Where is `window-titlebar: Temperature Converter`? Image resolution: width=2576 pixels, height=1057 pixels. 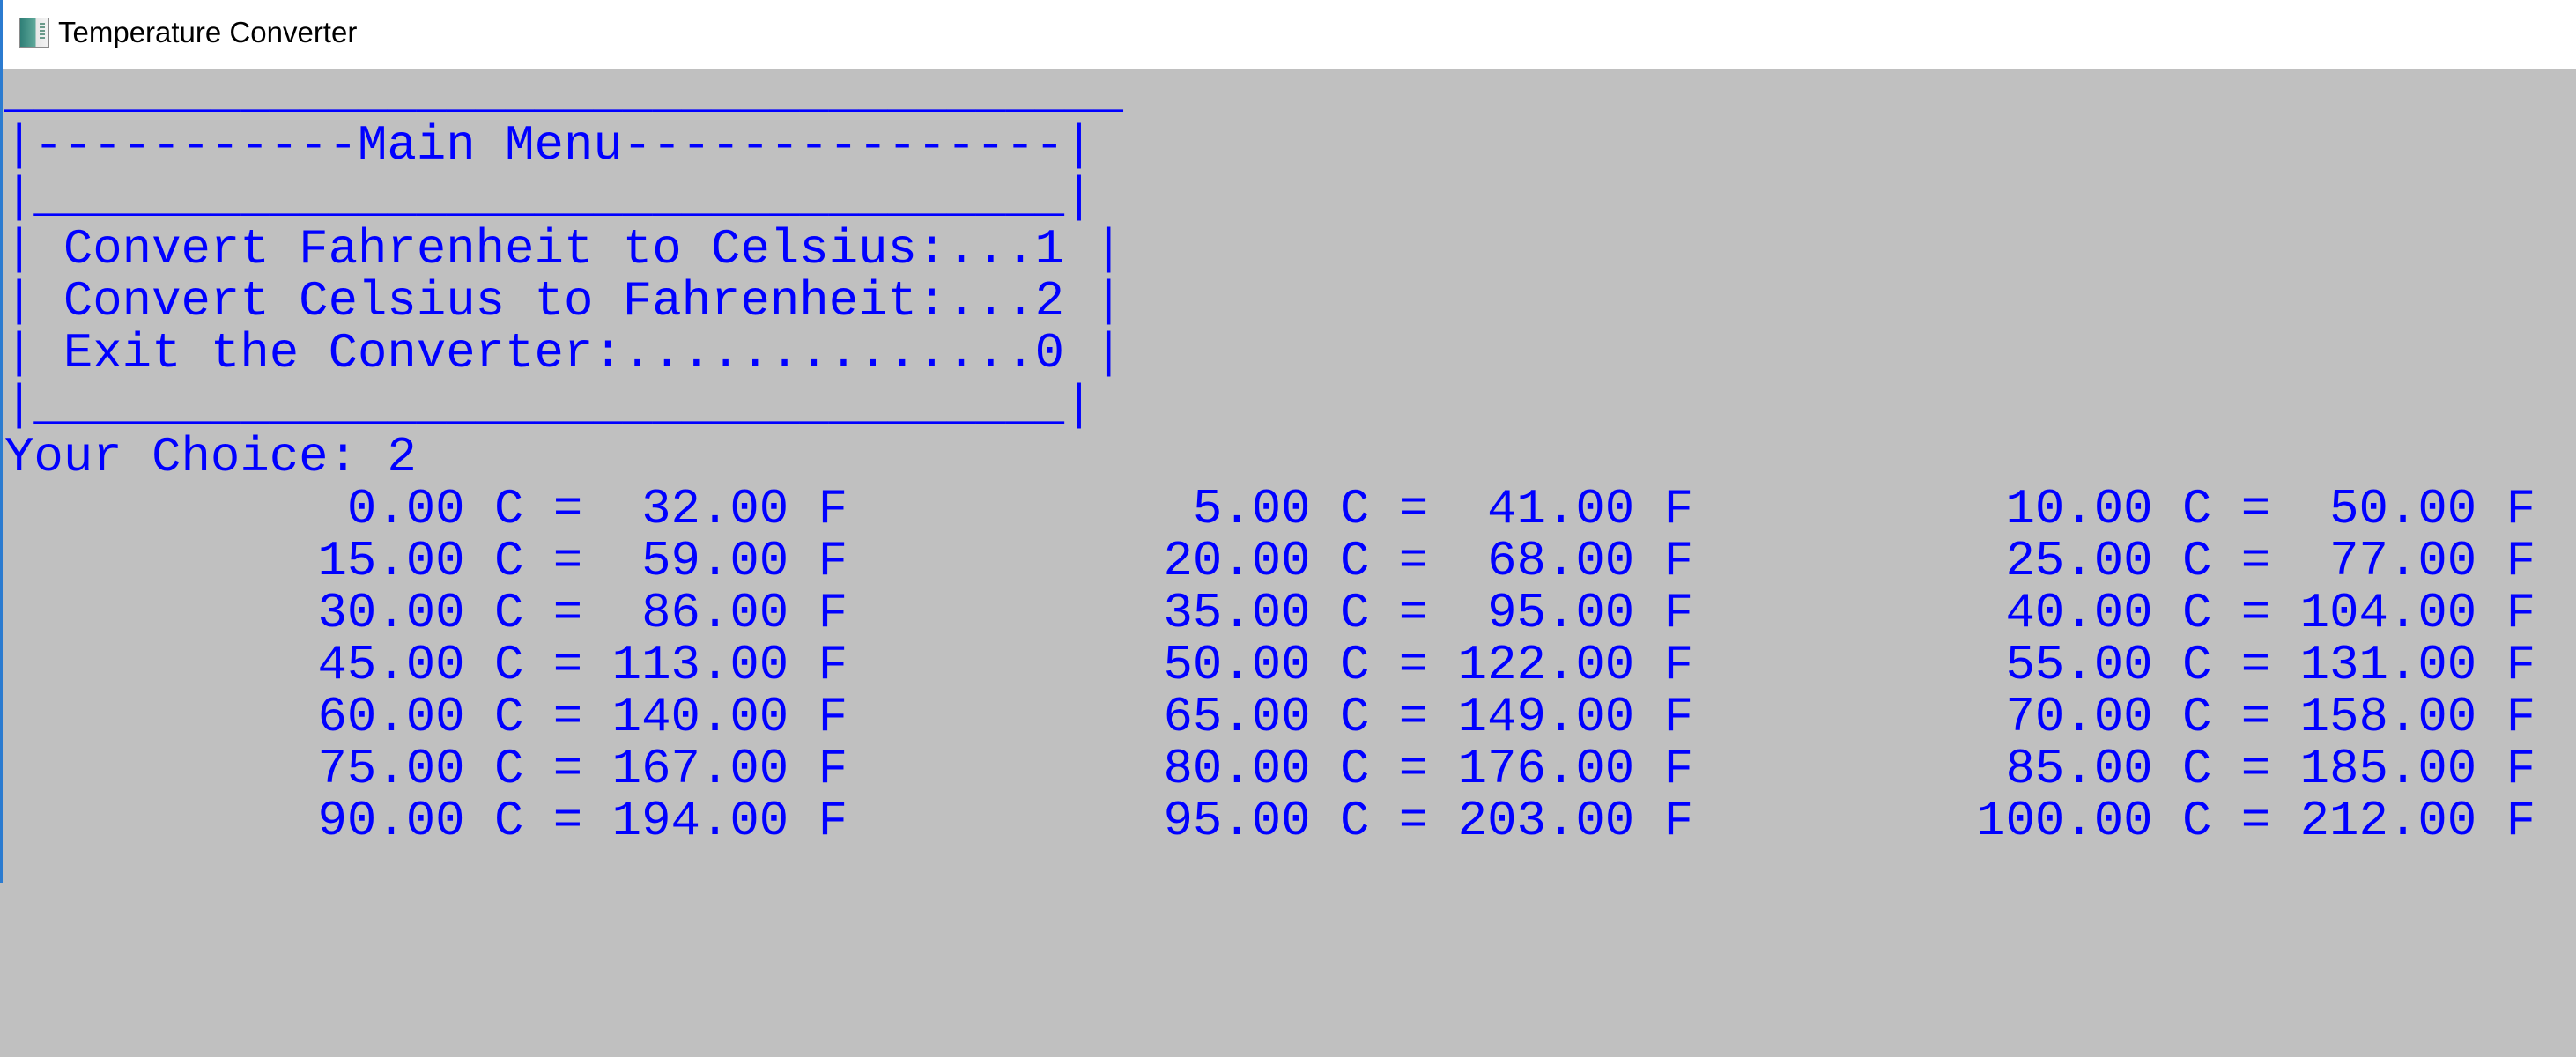
window-titlebar: Temperature Converter is located at coordinates (1288, 34).